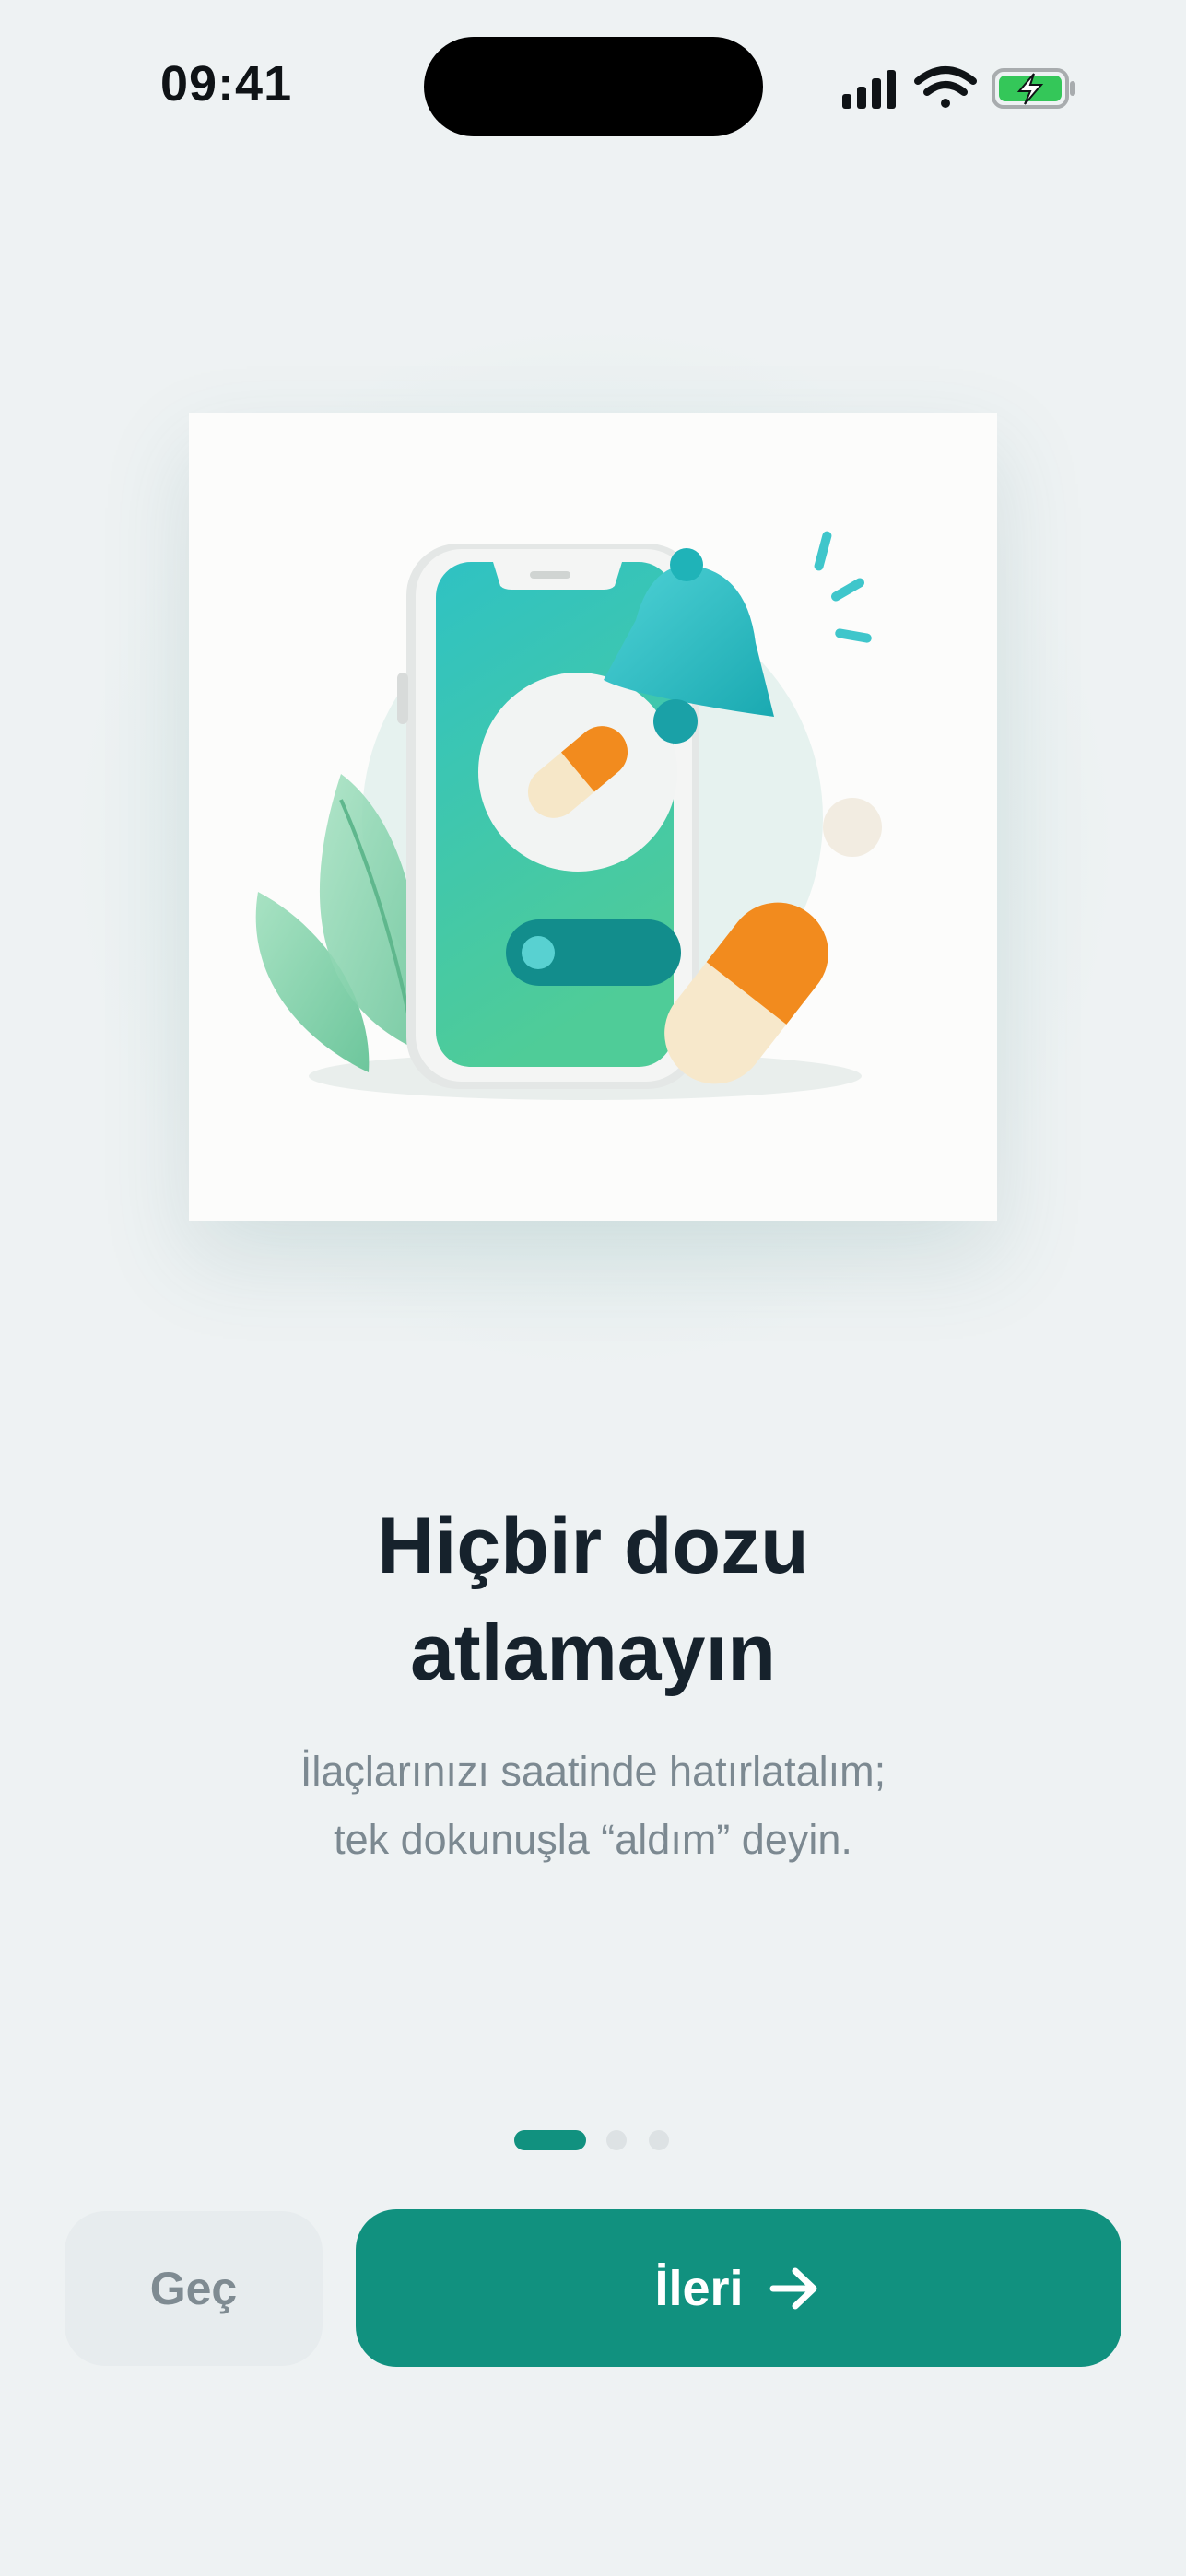 Image resolution: width=1186 pixels, height=2576 pixels. Describe the element at coordinates (593, 1599) in the screenshot. I see `onboarding-title: Hiçbir dozu atlamayın` at that location.